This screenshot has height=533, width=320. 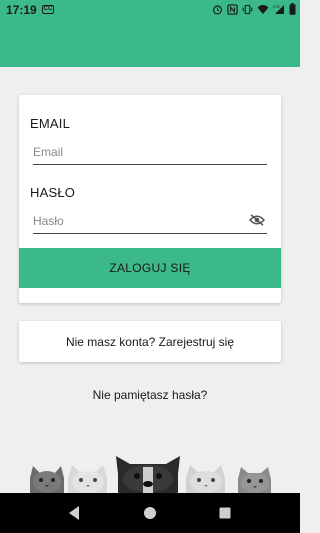 What do you see at coordinates (247, 9) in the screenshot?
I see `vibrate-icon` at bounding box center [247, 9].